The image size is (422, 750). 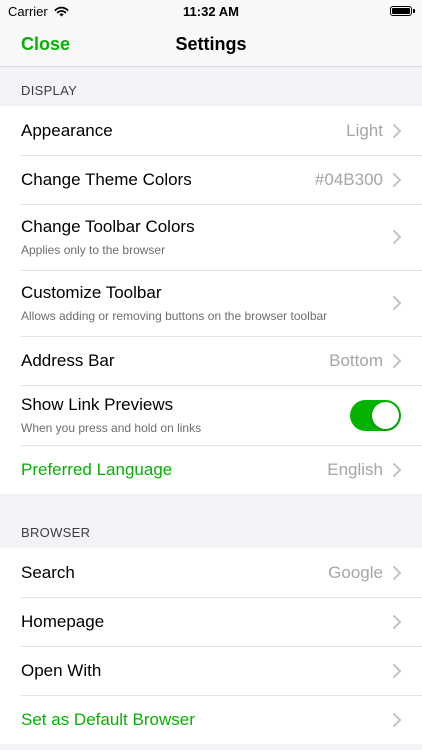 I want to click on row-label: Preferred Language, so click(x=97, y=469).